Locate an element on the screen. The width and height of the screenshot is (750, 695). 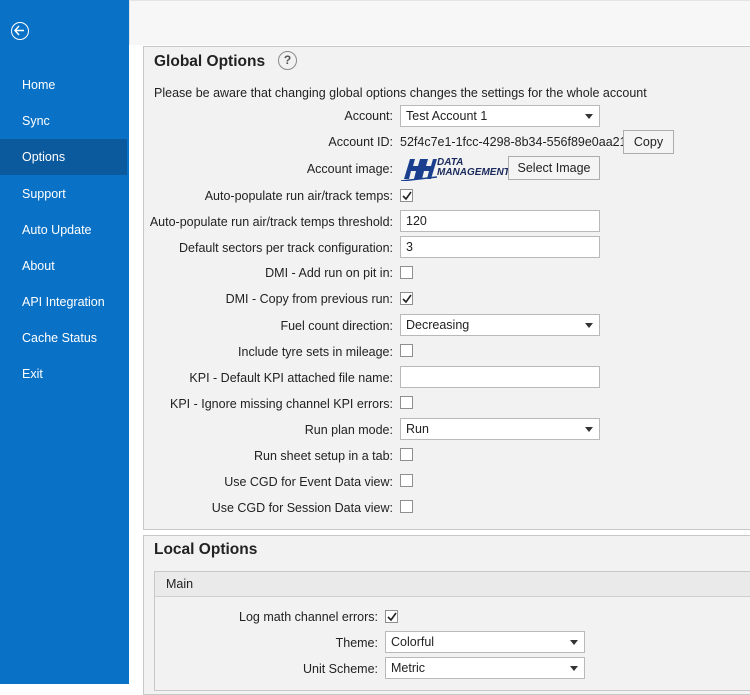
run-plan-value: Run is located at coordinates (417, 429).